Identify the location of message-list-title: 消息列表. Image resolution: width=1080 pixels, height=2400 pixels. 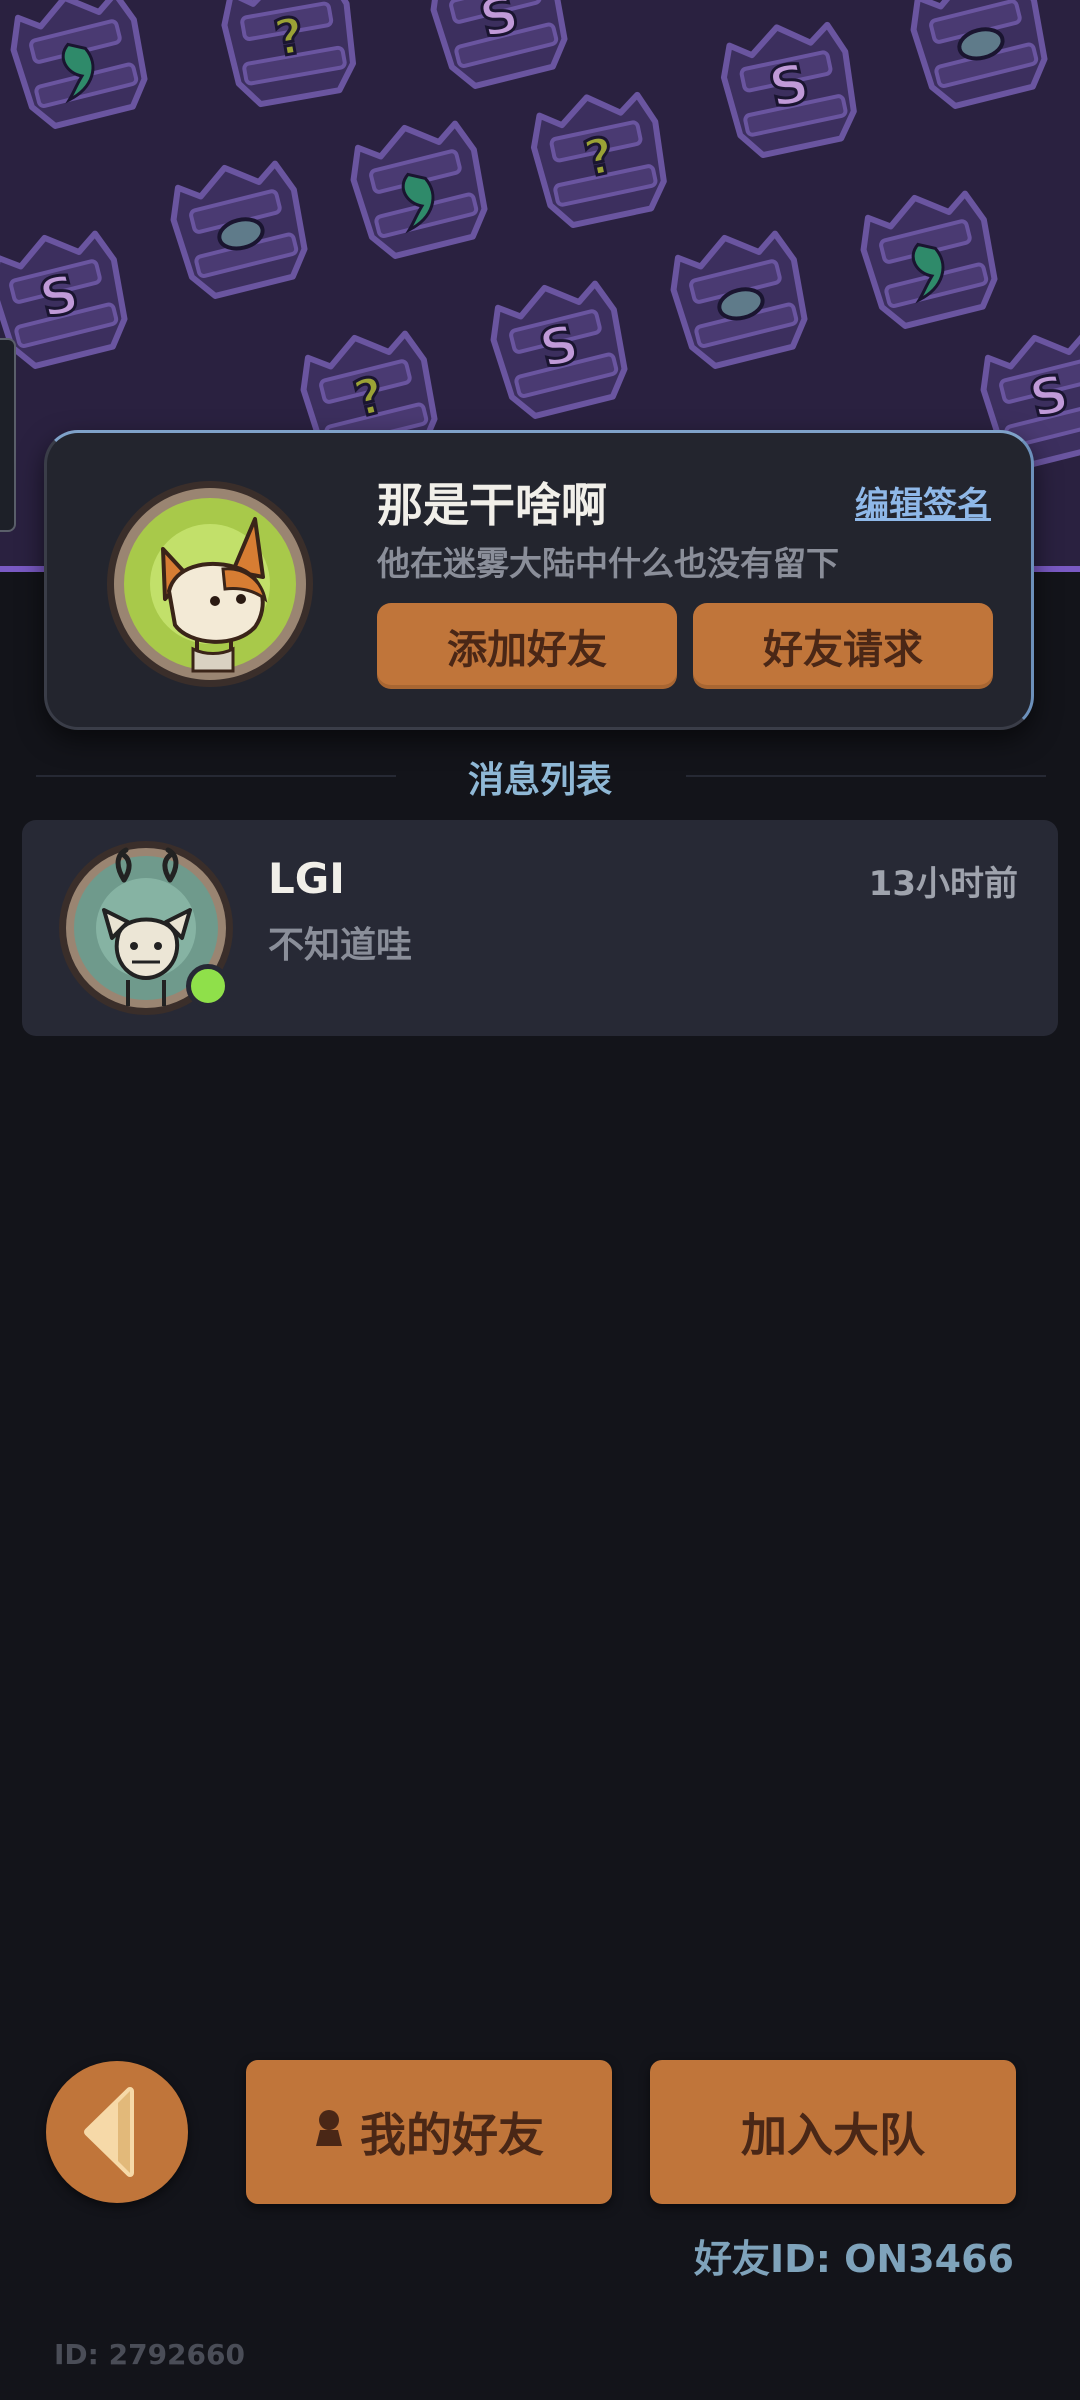
(539, 780).